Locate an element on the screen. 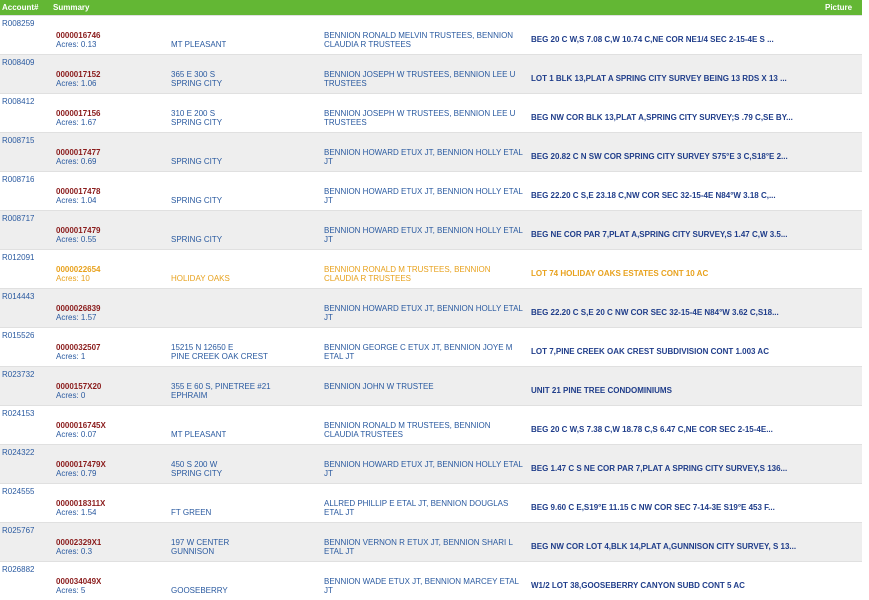 The width and height of the screenshot is (869, 600). property-address: 365 E 300 S SPRING CITY is located at coordinates (196, 79).